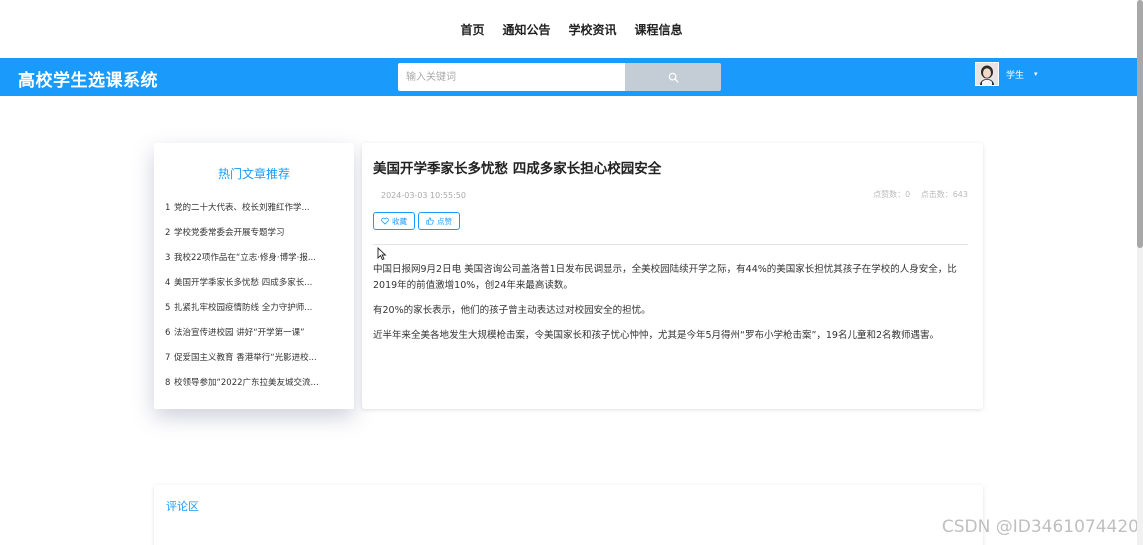 This screenshot has width=1143, height=545. What do you see at coordinates (512, 310) in the screenshot?
I see `article-paragraph: 有20%的家长表示，他们的孩子曾主动表达过对校园安全的担忧。` at bounding box center [512, 310].